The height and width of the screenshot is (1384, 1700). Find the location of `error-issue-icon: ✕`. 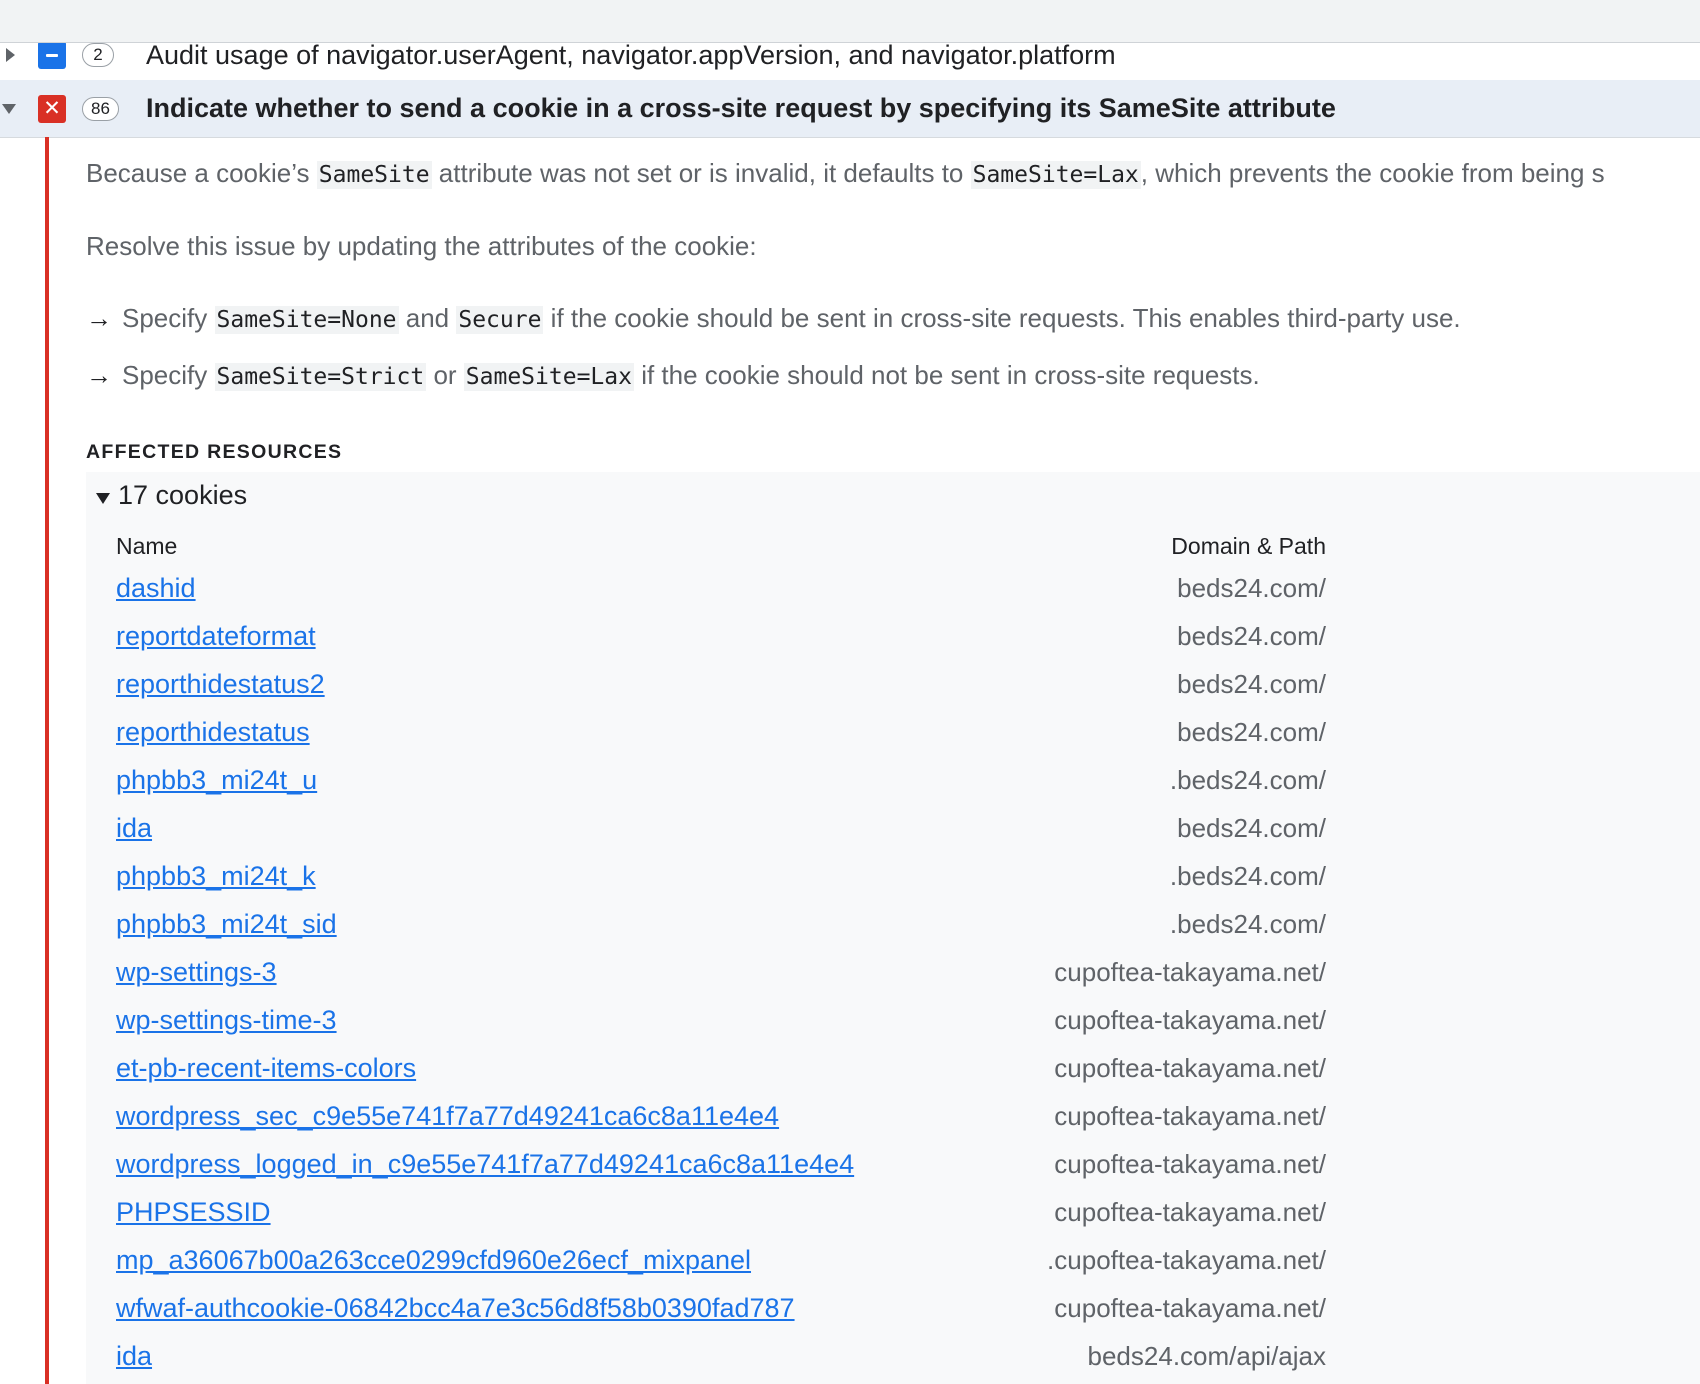

error-issue-icon: ✕ is located at coordinates (52, 108).